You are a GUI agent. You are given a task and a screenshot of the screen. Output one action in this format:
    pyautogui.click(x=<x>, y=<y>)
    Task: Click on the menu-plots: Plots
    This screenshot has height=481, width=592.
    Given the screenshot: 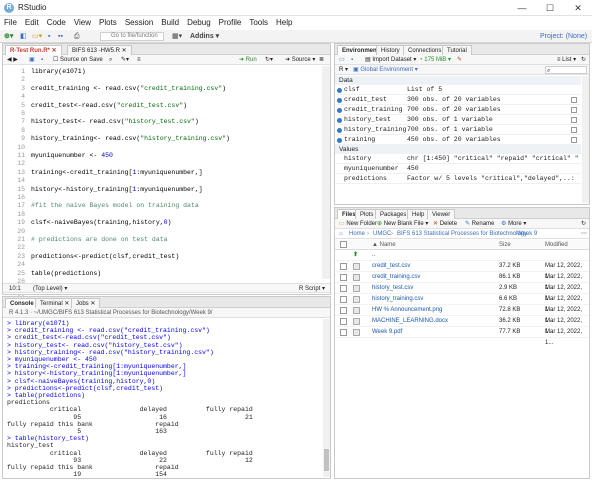 What is the action you would take?
    pyautogui.click(x=108, y=23)
    